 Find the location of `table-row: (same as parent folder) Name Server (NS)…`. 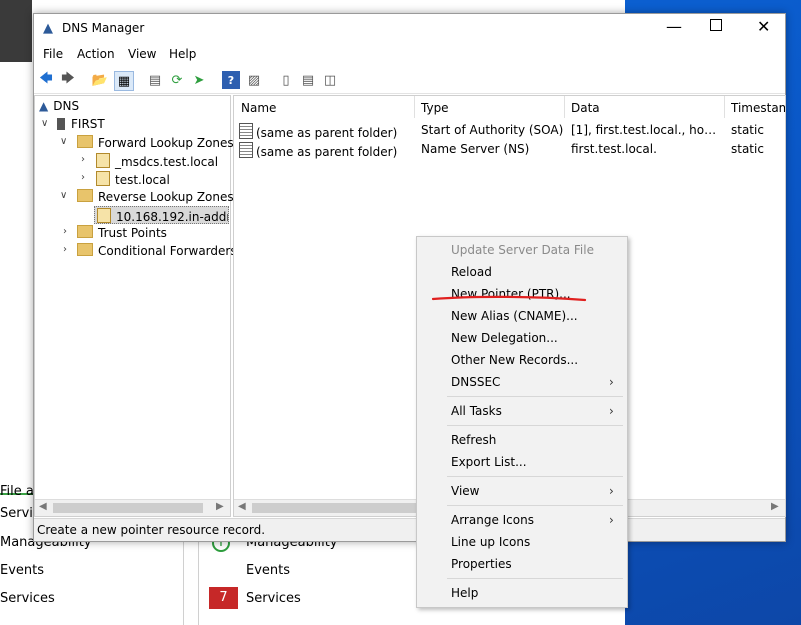

table-row: (same as parent folder) Name Server (NS)… is located at coordinates (509, 151).